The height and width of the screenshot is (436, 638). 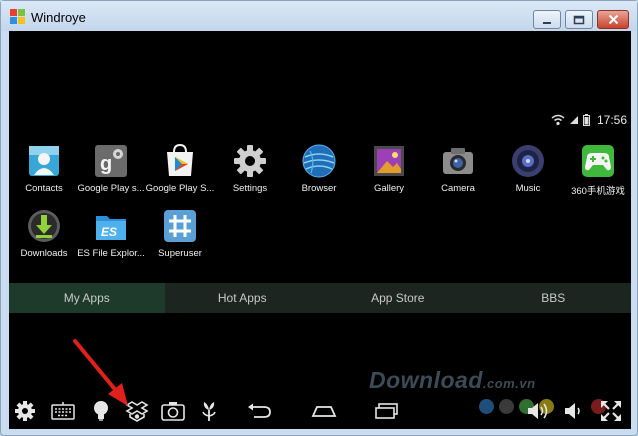 I want to click on app-browser: Browser, so click(x=319, y=173).